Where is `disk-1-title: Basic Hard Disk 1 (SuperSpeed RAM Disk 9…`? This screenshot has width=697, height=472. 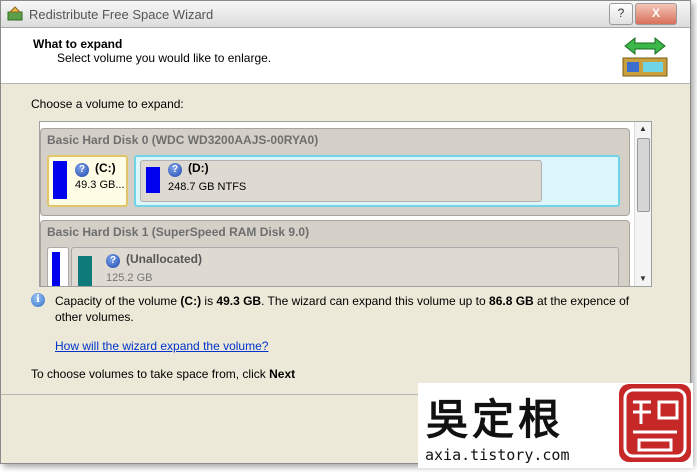
disk-1-title: Basic Hard Disk 1 (SuperSpeed RAM Disk 9… is located at coordinates (178, 232).